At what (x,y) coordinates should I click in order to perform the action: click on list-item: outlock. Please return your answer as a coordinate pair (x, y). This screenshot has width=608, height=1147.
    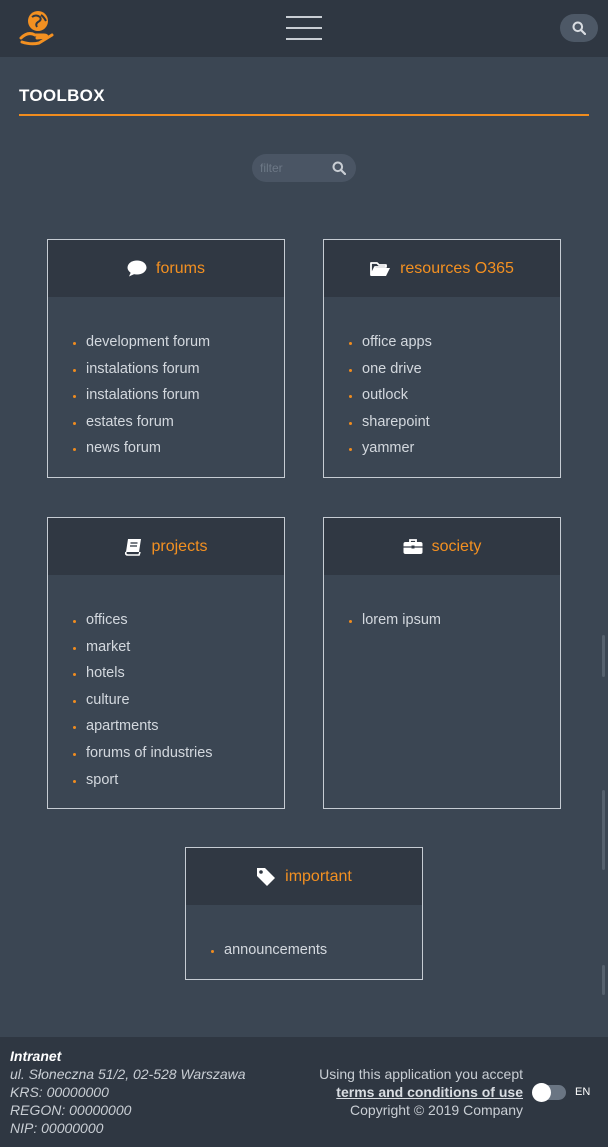
    Looking at the image, I should click on (454, 395).